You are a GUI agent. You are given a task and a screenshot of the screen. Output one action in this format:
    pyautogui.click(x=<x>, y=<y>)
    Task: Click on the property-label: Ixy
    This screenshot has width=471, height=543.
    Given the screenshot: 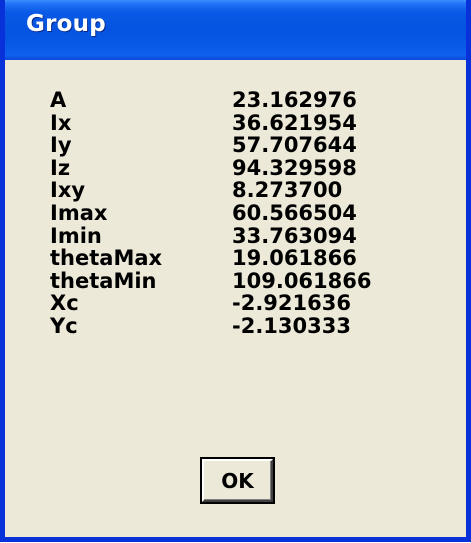 What is the action you would take?
    pyautogui.click(x=68, y=190)
    